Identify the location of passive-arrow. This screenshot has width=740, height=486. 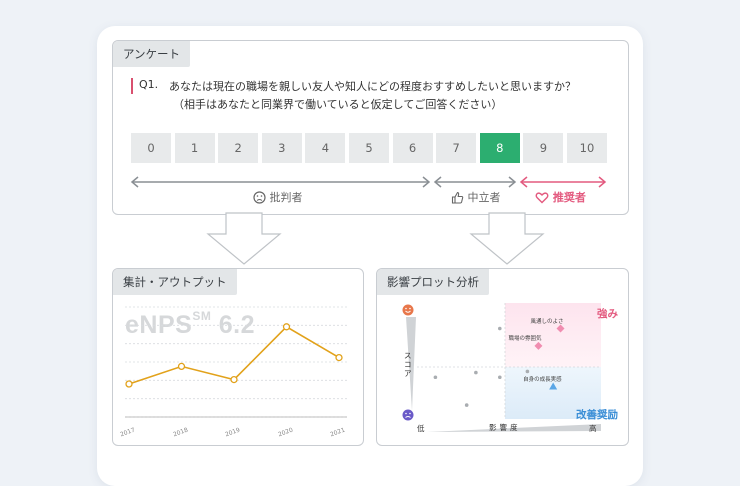
(475, 182).